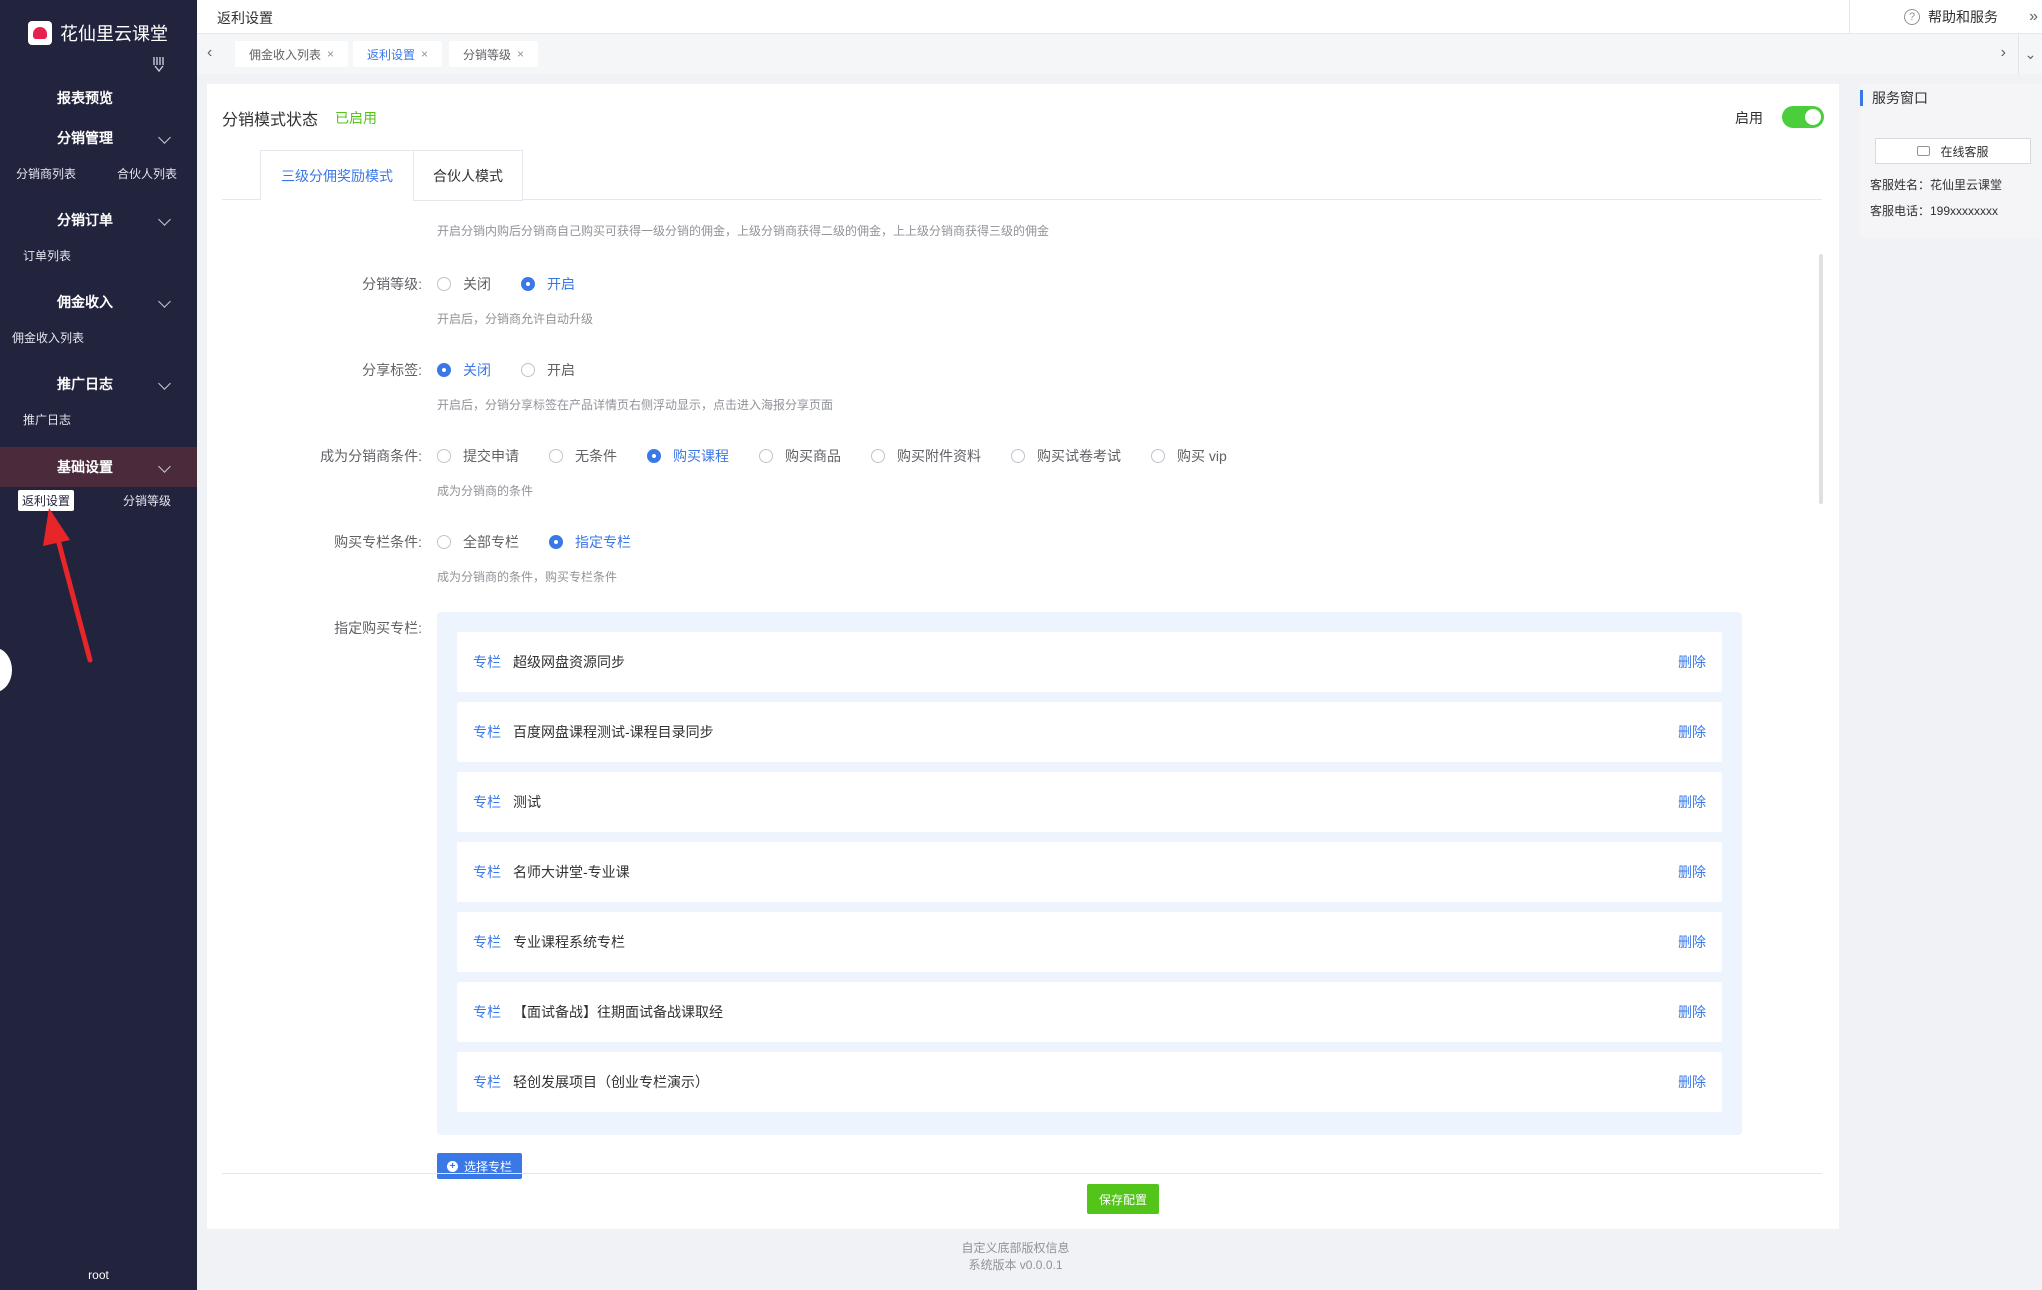 Image resolution: width=2042 pixels, height=1290 pixels. I want to click on radio-share-off: 关闭, so click(464, 370).